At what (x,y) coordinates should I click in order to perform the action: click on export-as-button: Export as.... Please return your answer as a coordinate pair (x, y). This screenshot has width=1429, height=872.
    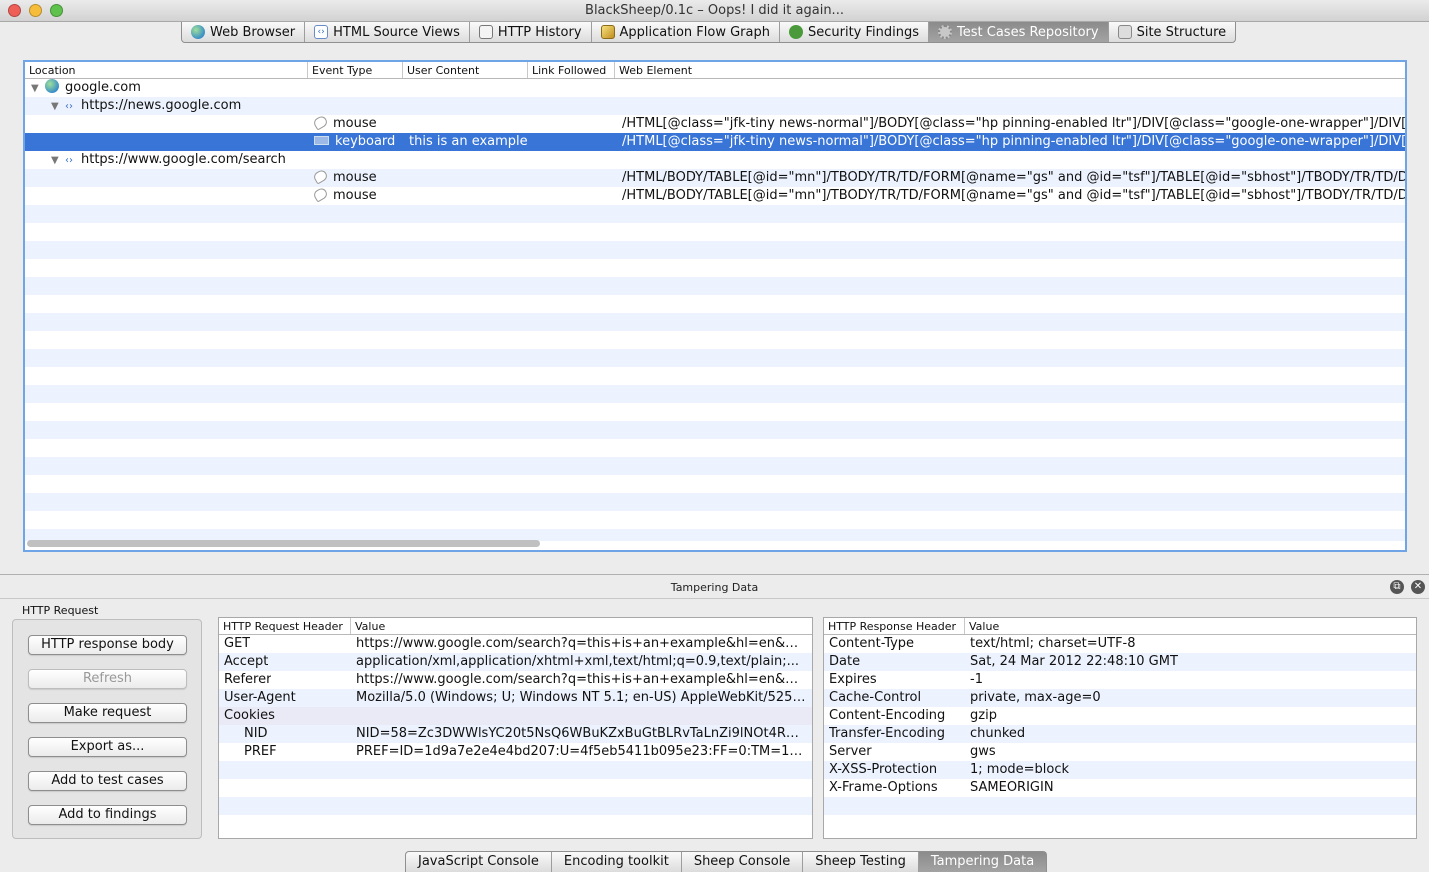
    Looking at the image, I should click on (107, 747).